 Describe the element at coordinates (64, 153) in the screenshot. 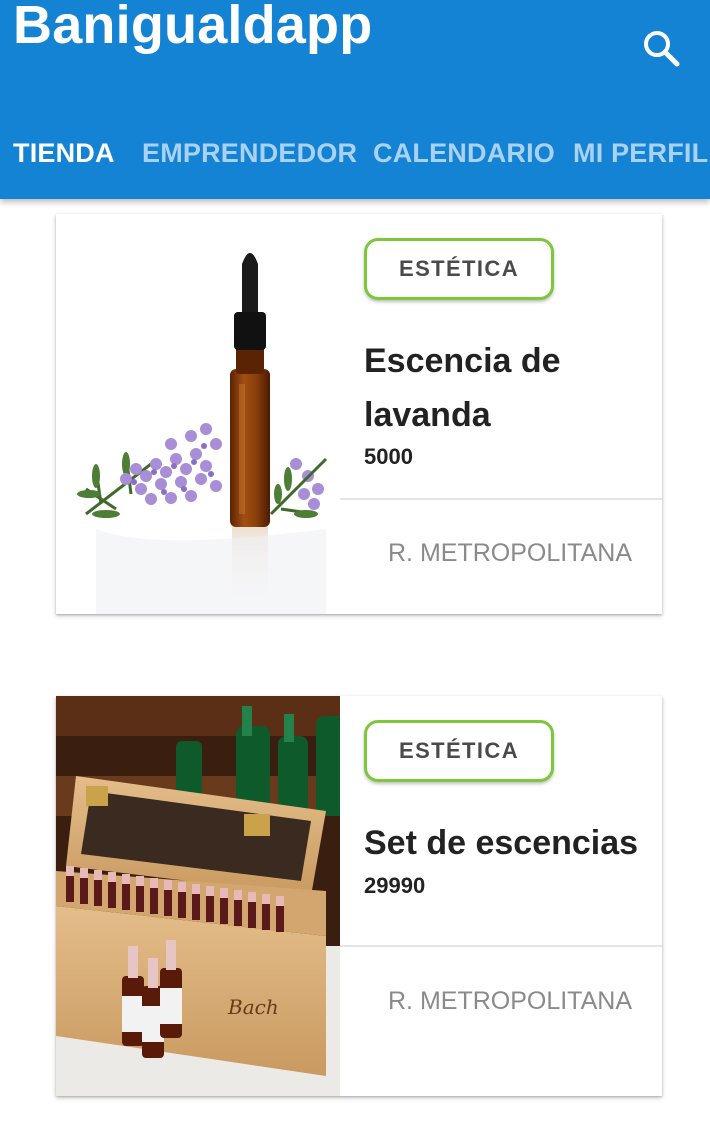

I see `tab-tienda: TIENDA` at that location.